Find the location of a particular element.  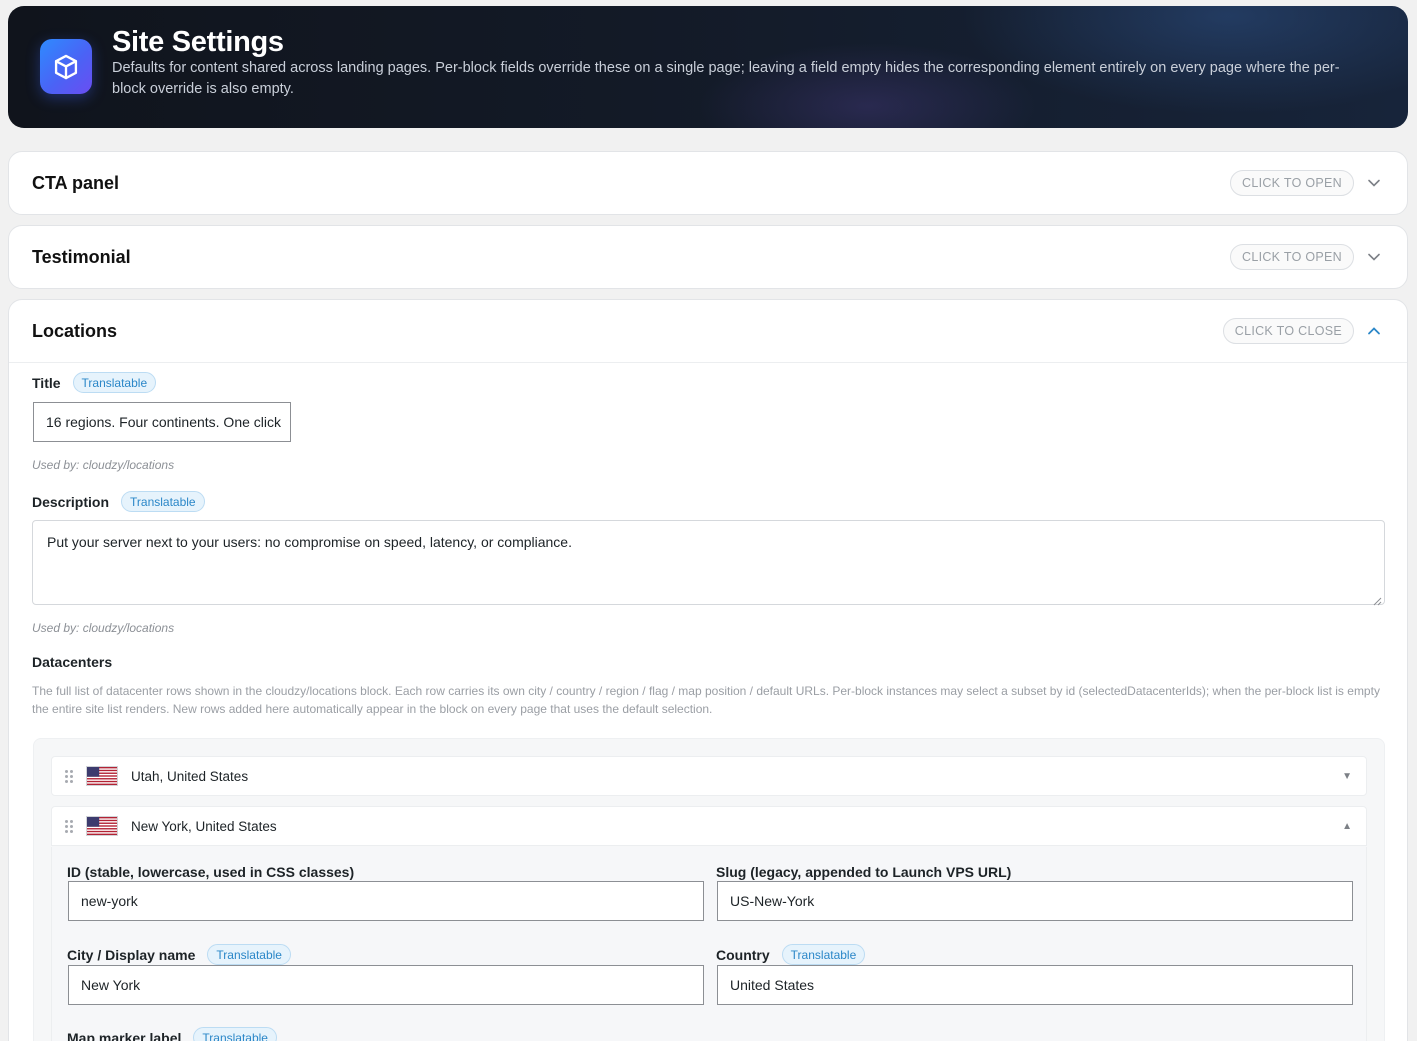

divider is located at coordinates (708, 362).